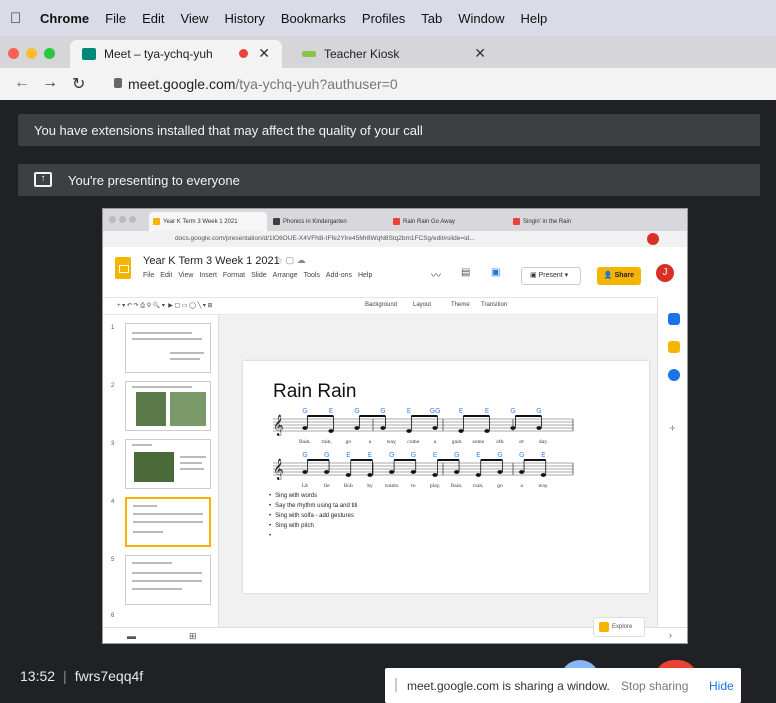  What do you see at coordinates (313, 496) in the screenshot?
I see `bullet-item: Sing with words` at bounding box center [313, 496].